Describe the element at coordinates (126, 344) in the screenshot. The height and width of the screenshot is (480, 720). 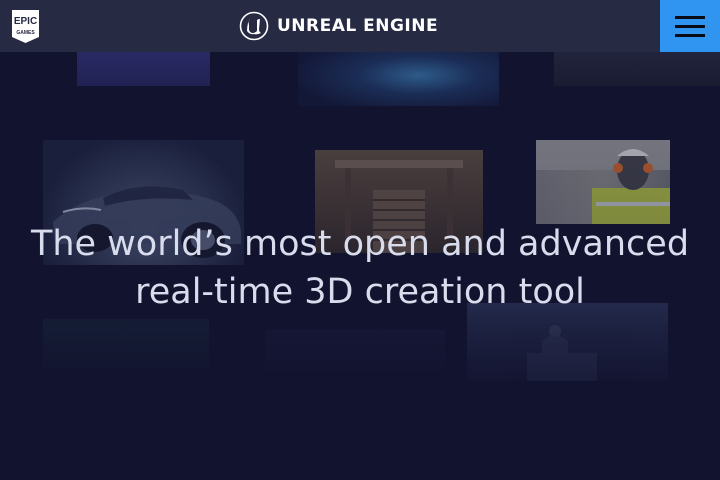
I see `gallery-tile-teal-scene` at that location.